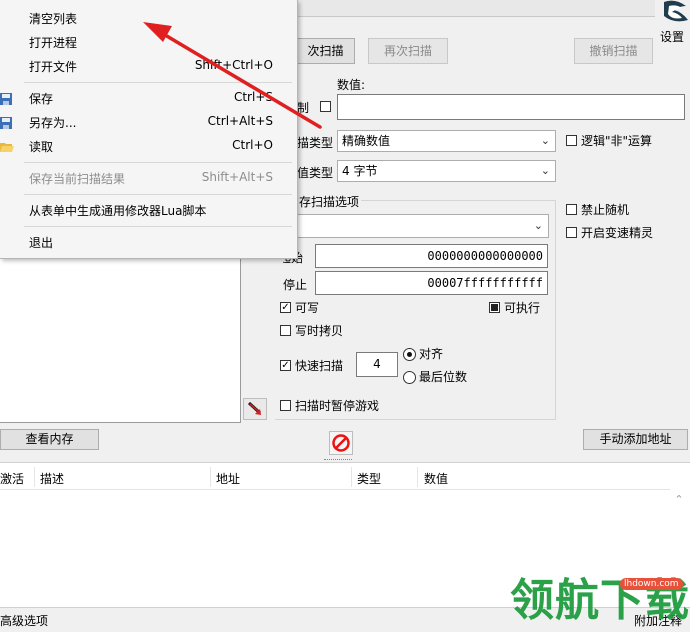 The width and height of the screenshot is (690, 632). I want to click on disable-random-label: 禁止随机, so click(605, 210).